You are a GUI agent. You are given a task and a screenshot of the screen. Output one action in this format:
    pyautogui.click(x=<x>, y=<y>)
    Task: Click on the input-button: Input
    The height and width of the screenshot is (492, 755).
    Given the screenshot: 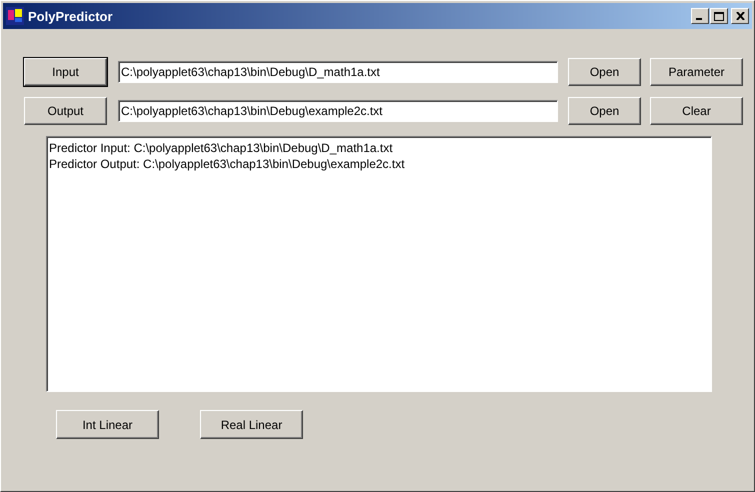 What is the action you would take?
    pyautogui.click(x=65, y=72)
    